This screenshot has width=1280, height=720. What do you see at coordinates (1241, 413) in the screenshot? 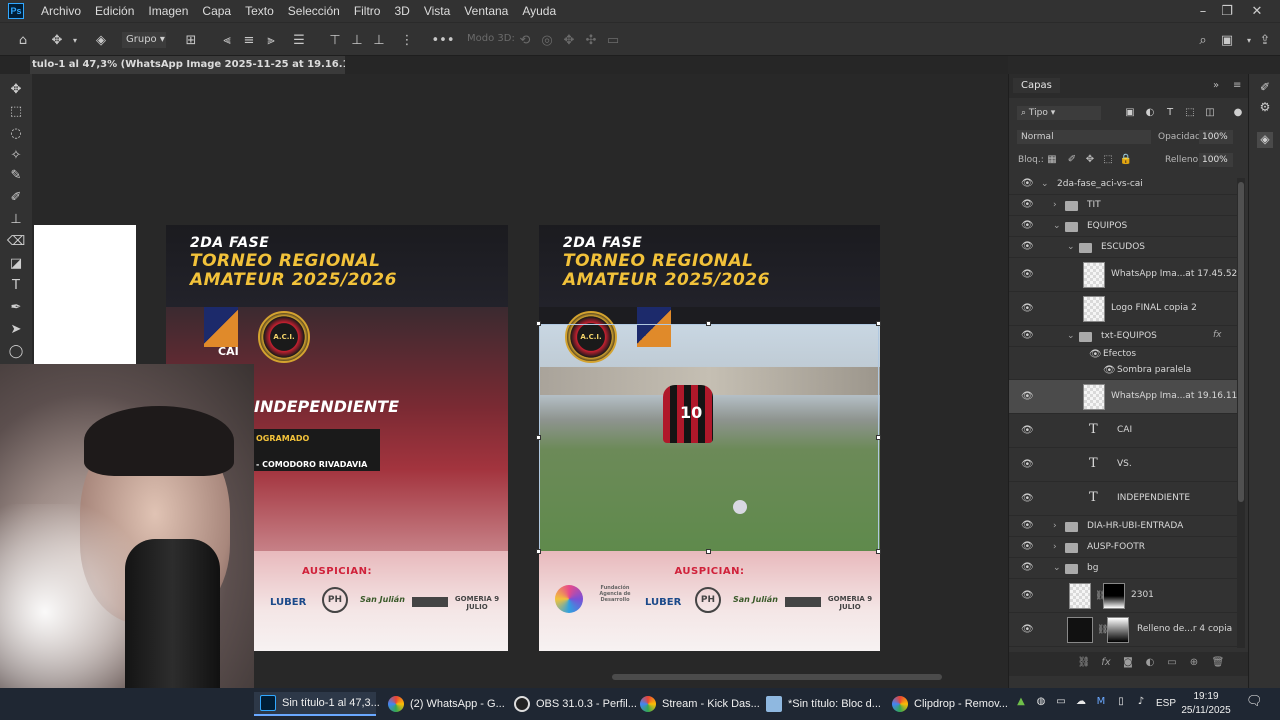
I see `layers-scrollbar` at bounding box center [1241, 413].